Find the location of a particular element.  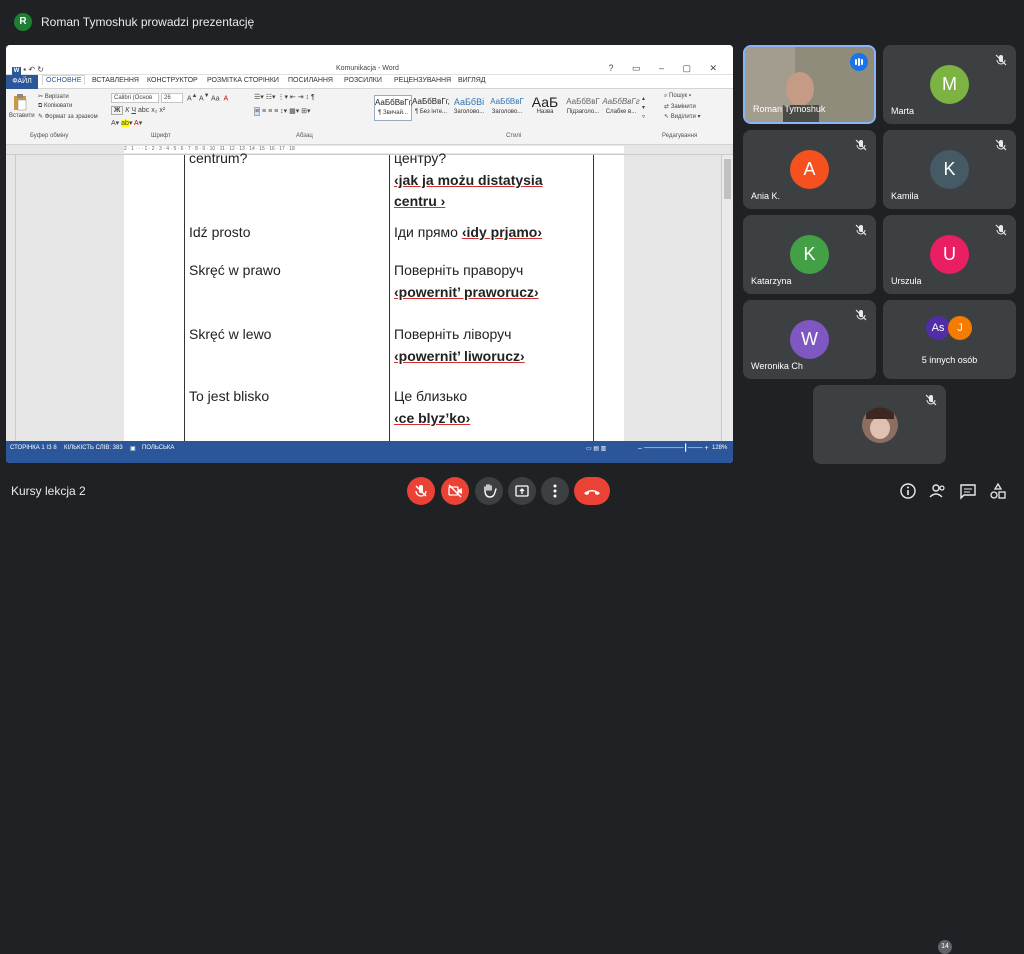

participant-tile-roman: Roman Tymoshuk is located at coordinates (809, 84).